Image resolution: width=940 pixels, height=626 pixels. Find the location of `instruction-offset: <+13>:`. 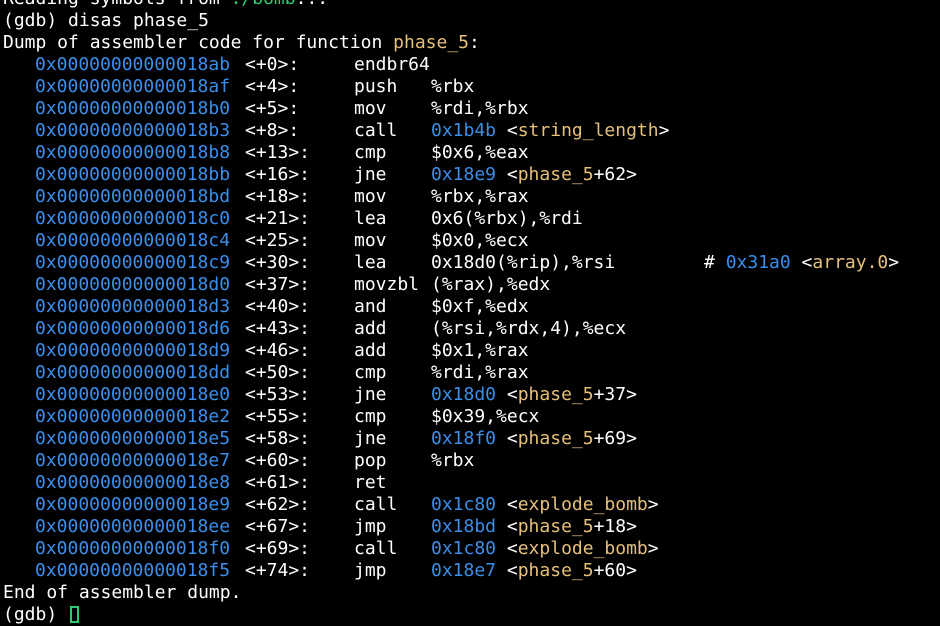

instruction-offset: <+13>: is located at coordinates (278, 152).